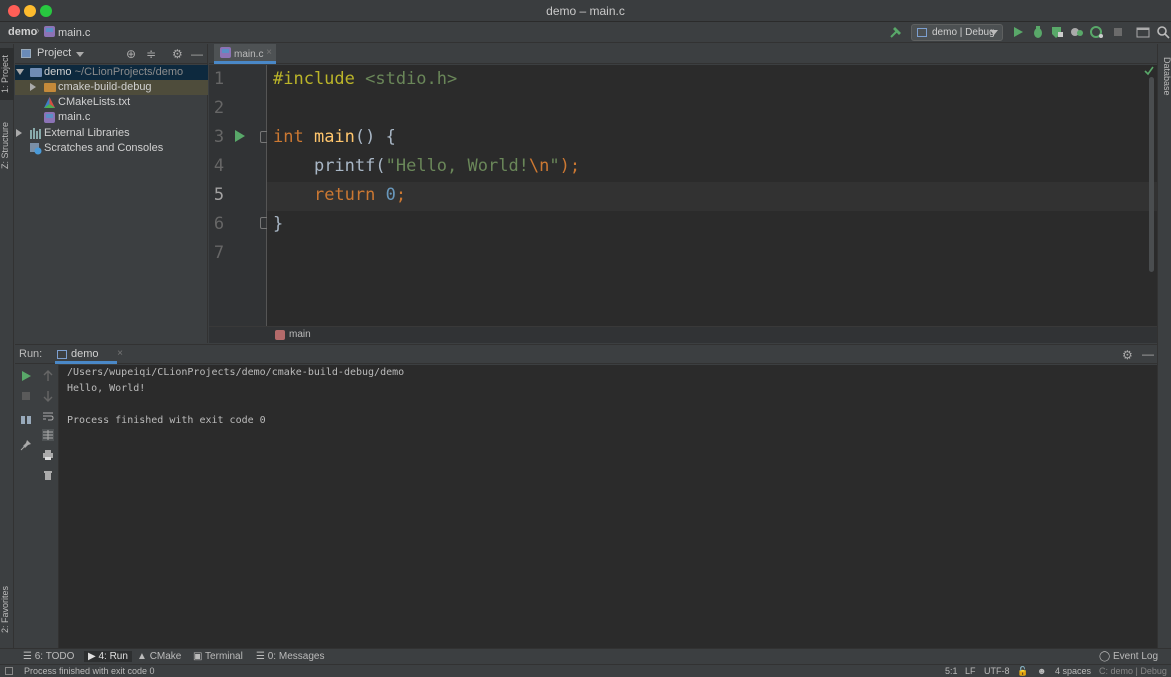  What do you see at coordinates (218, 656) in the screenshot?
I see `tool-button-terminal: ▣ Terminal` at bounding box center [218, 656].